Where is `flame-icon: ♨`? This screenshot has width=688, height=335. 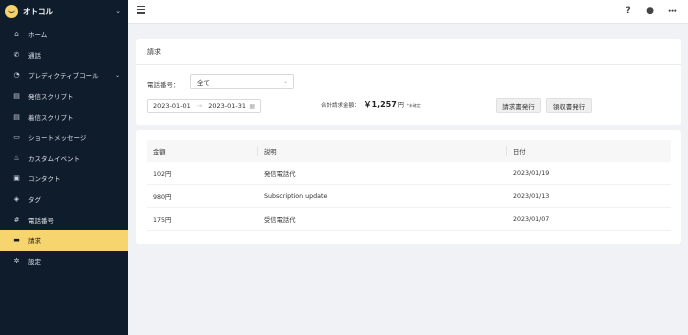 flame-icon: ♨ is located at coordinates (16, 157).